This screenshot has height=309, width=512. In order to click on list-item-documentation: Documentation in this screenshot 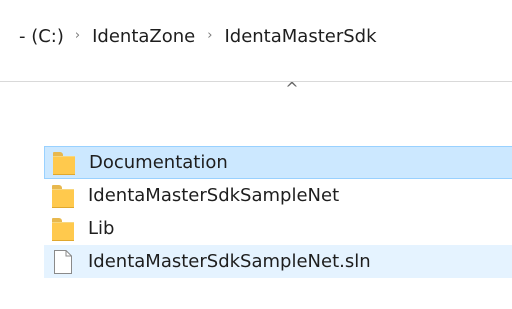, I will do `click(278, 162)`.